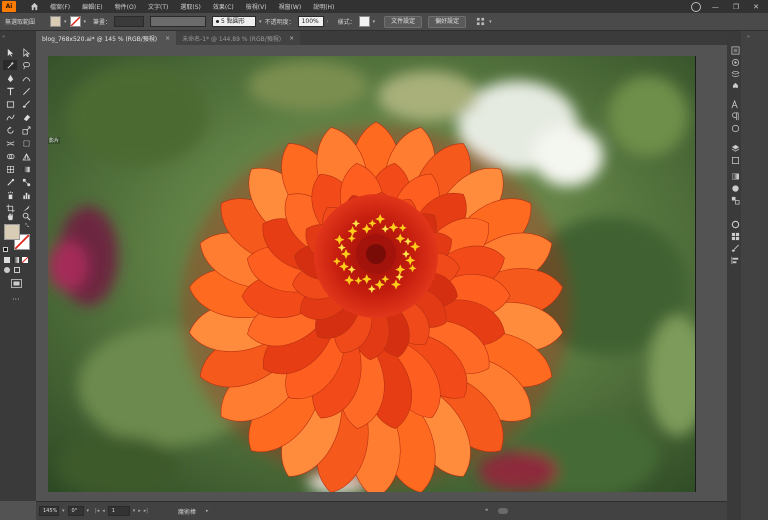 The height and width of the screenshot is (520, 768). I want to click on stroke-panel-icon, so click(735, 224).